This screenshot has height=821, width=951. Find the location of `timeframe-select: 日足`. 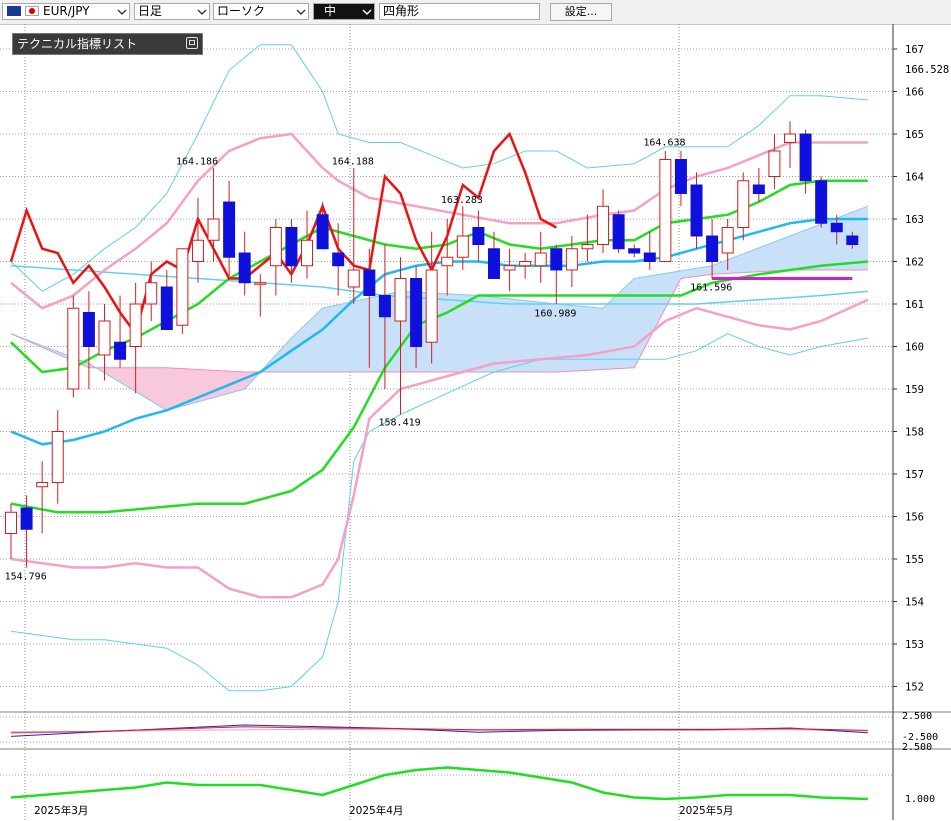

timeframe-select: 日足 is located at coordinates (172, 11).